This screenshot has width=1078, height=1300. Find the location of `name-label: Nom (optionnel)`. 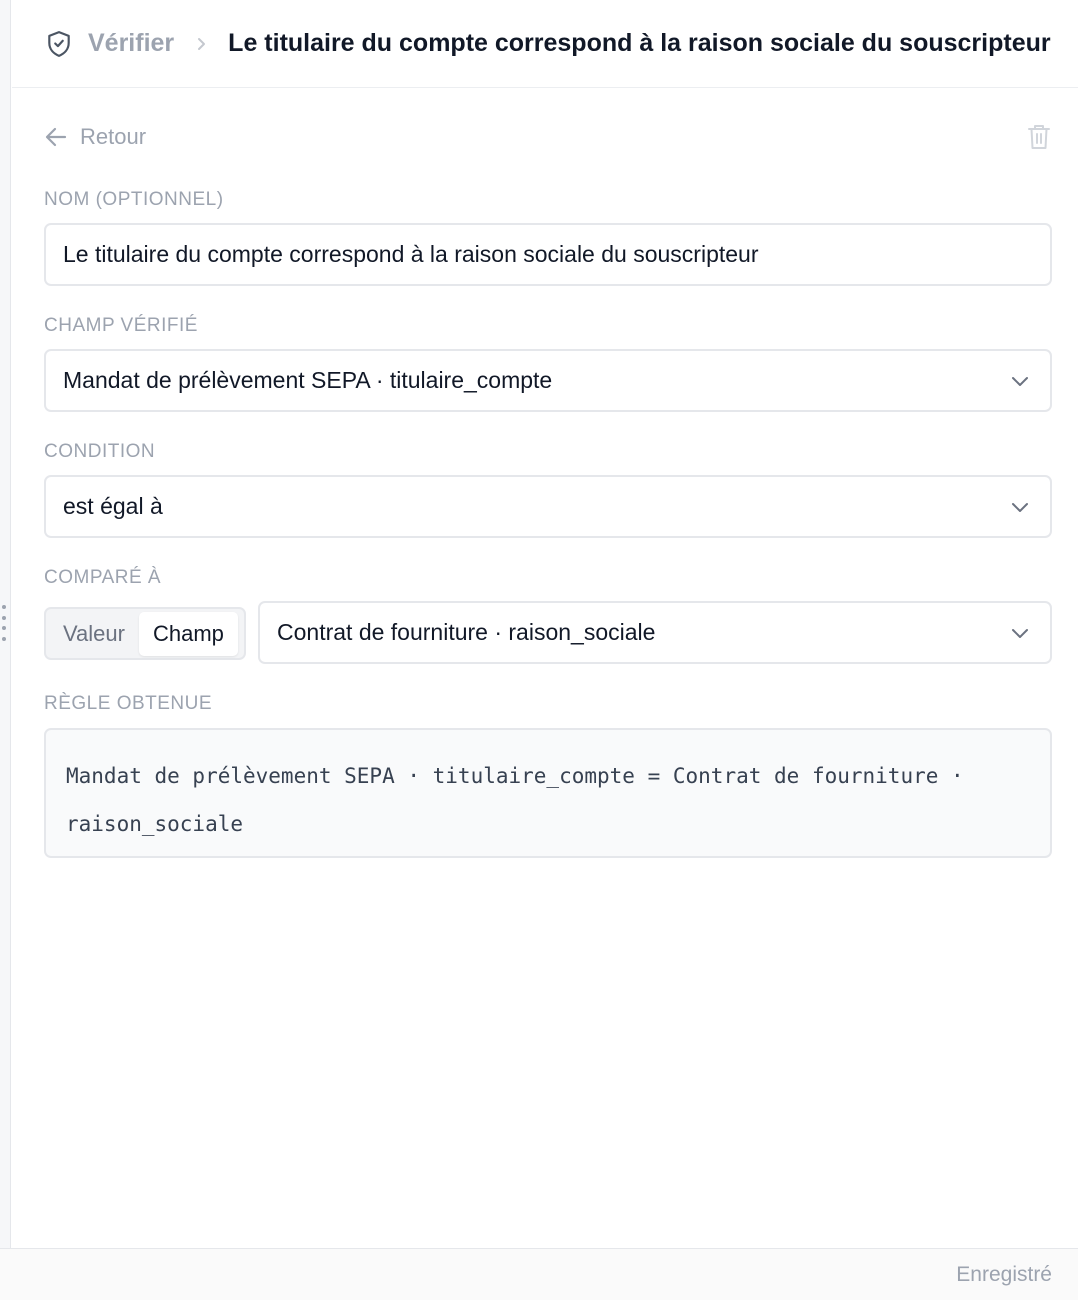

name-label: Nom (optionnel) is located at coordinates (134, 199).